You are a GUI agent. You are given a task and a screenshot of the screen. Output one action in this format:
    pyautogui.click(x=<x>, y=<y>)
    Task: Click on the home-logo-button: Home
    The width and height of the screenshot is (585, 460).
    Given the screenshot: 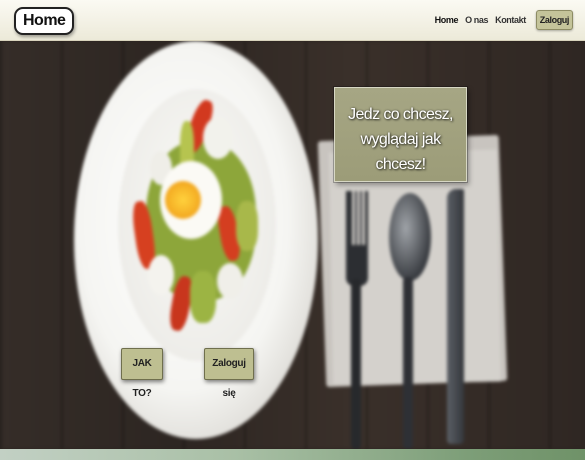 What is the action you would take?
    pyautogui.click(x=44, y=21)
    